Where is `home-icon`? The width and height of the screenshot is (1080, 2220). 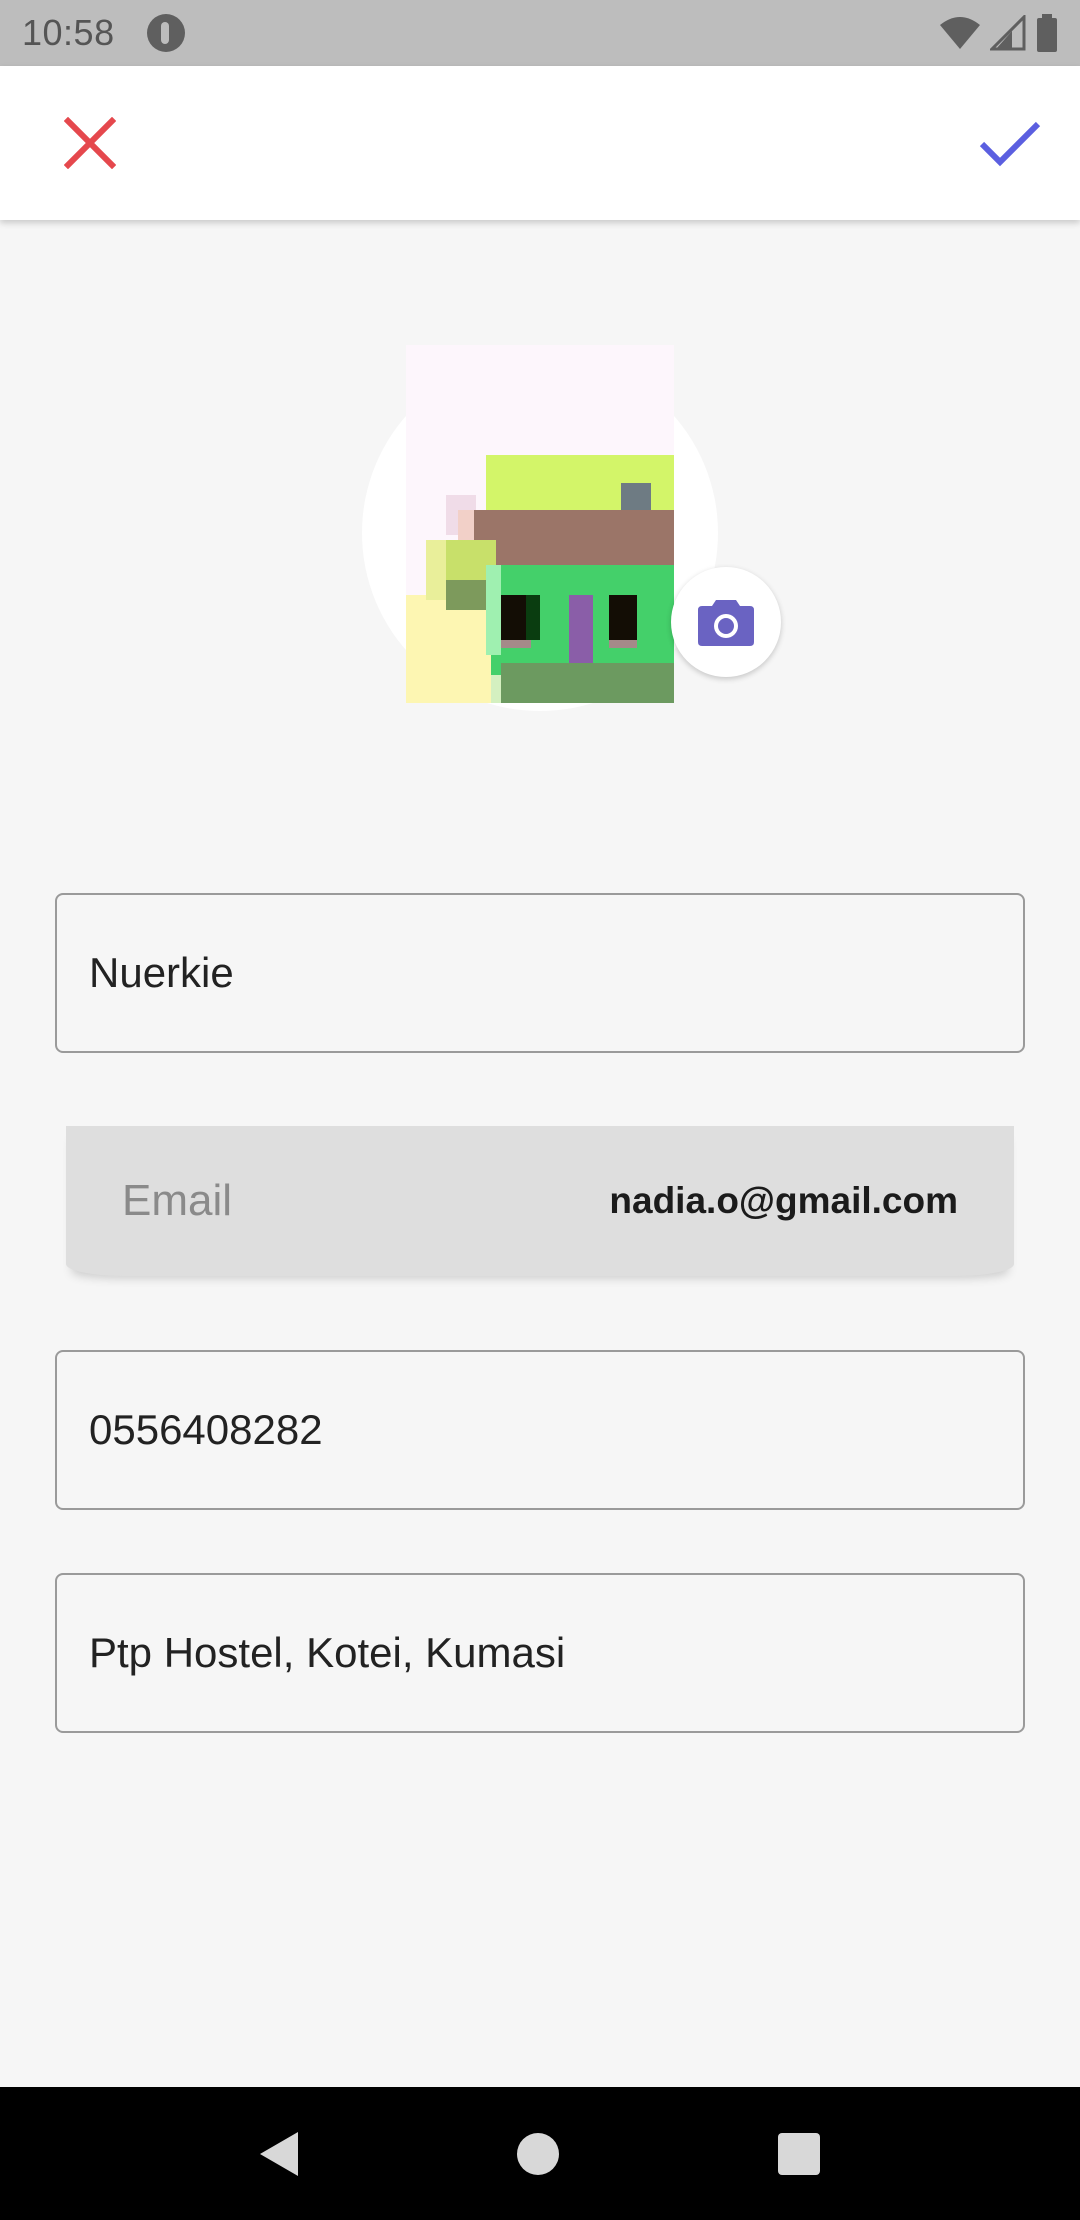 home-icon is located at coordinates (537, 2153).